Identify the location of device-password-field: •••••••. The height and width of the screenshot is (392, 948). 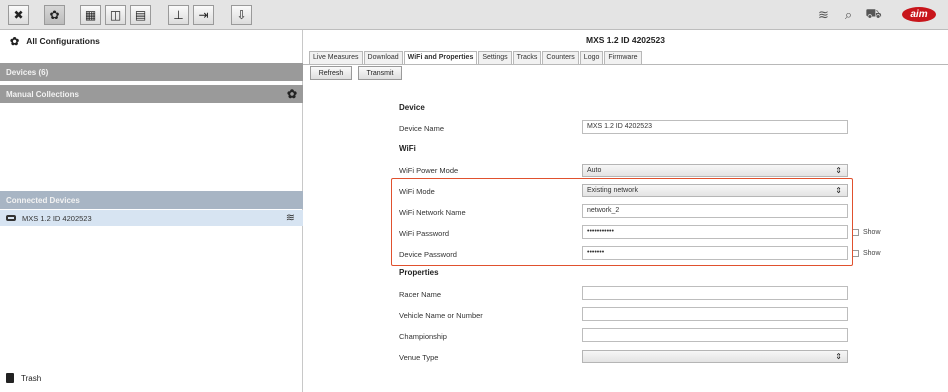
(715, 253).